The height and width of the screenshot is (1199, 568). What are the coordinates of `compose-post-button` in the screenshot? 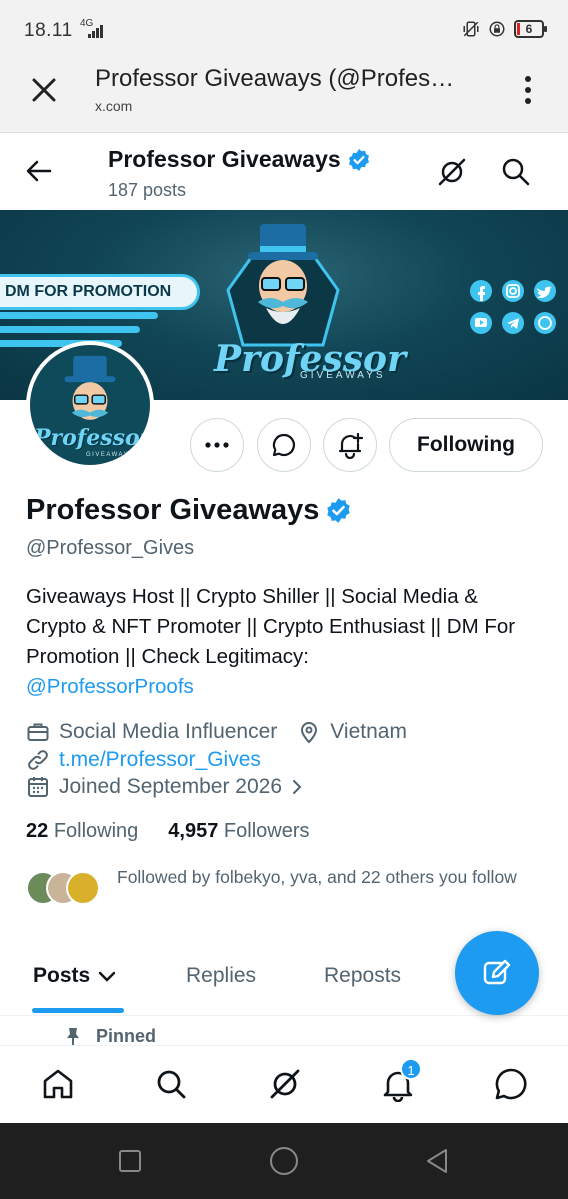 It's located at (497, 973).